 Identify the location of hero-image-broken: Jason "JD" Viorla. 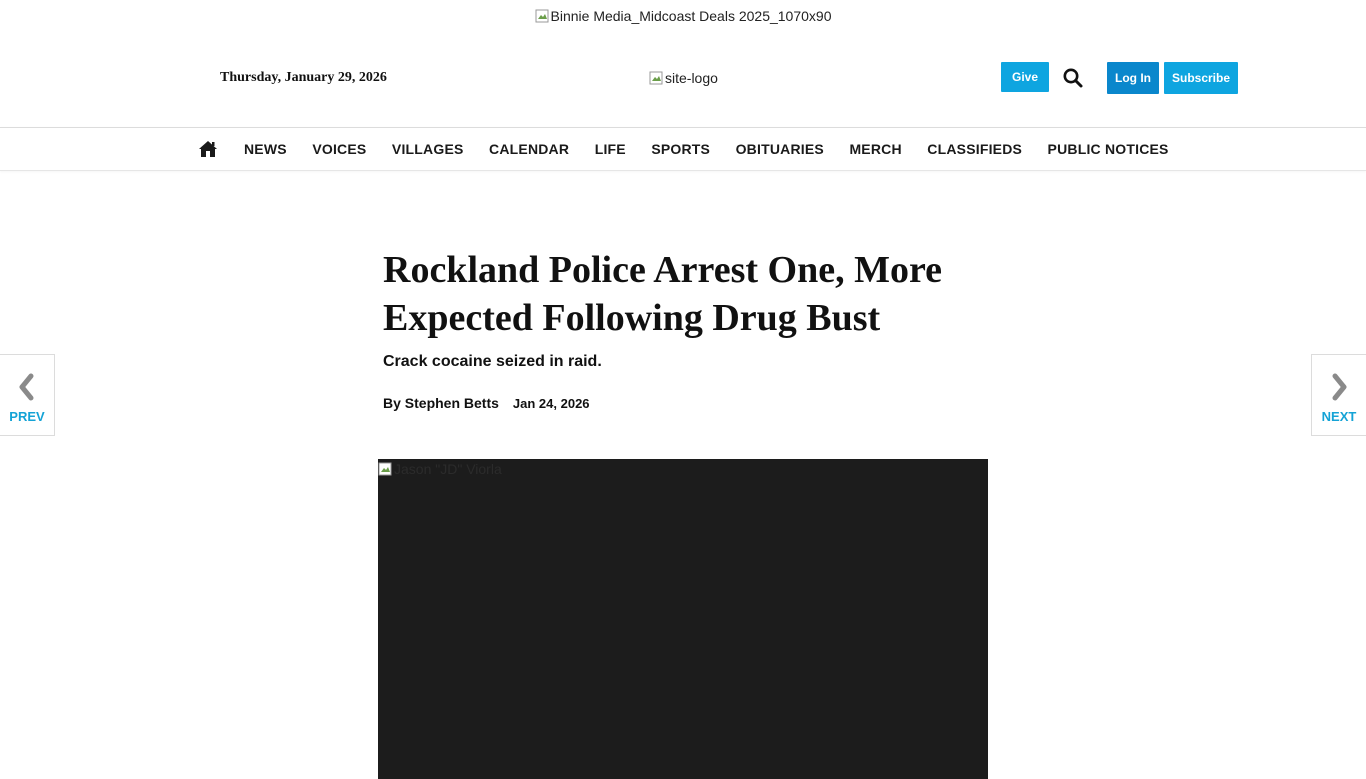
(440, 469).